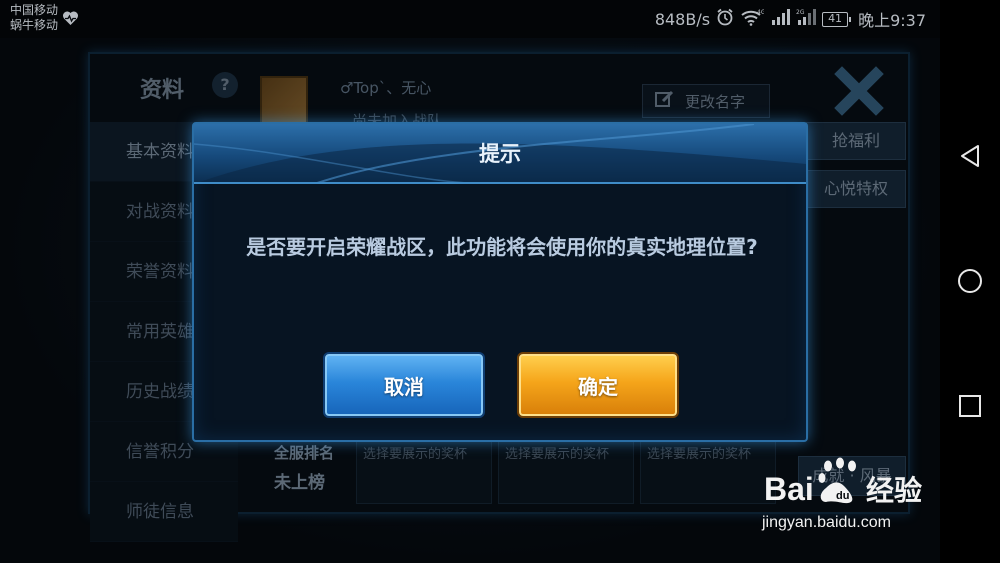 This screenshot has height=563, width=1000. I want to click on navigation-bar, so click(970, 281).